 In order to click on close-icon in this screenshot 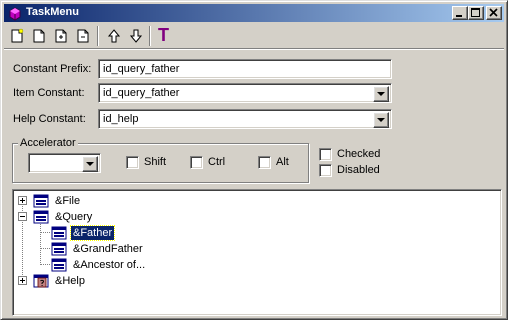, I will do `click(493, 12)`.